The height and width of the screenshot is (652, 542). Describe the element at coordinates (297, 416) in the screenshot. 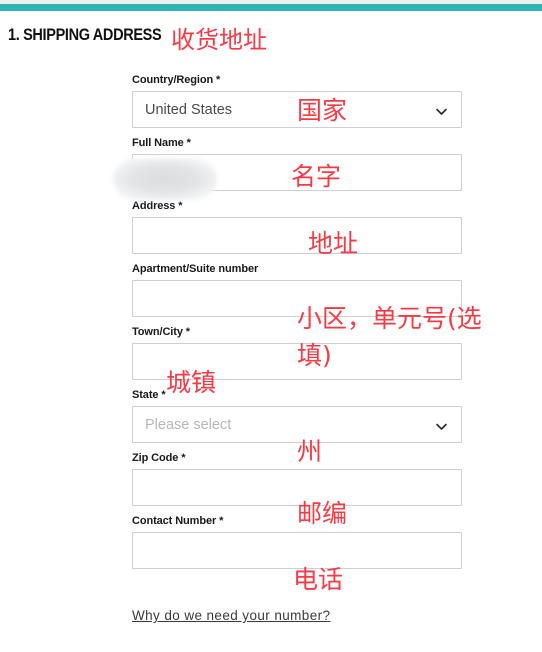

I see `field-group-state: State * Please select` at that location.